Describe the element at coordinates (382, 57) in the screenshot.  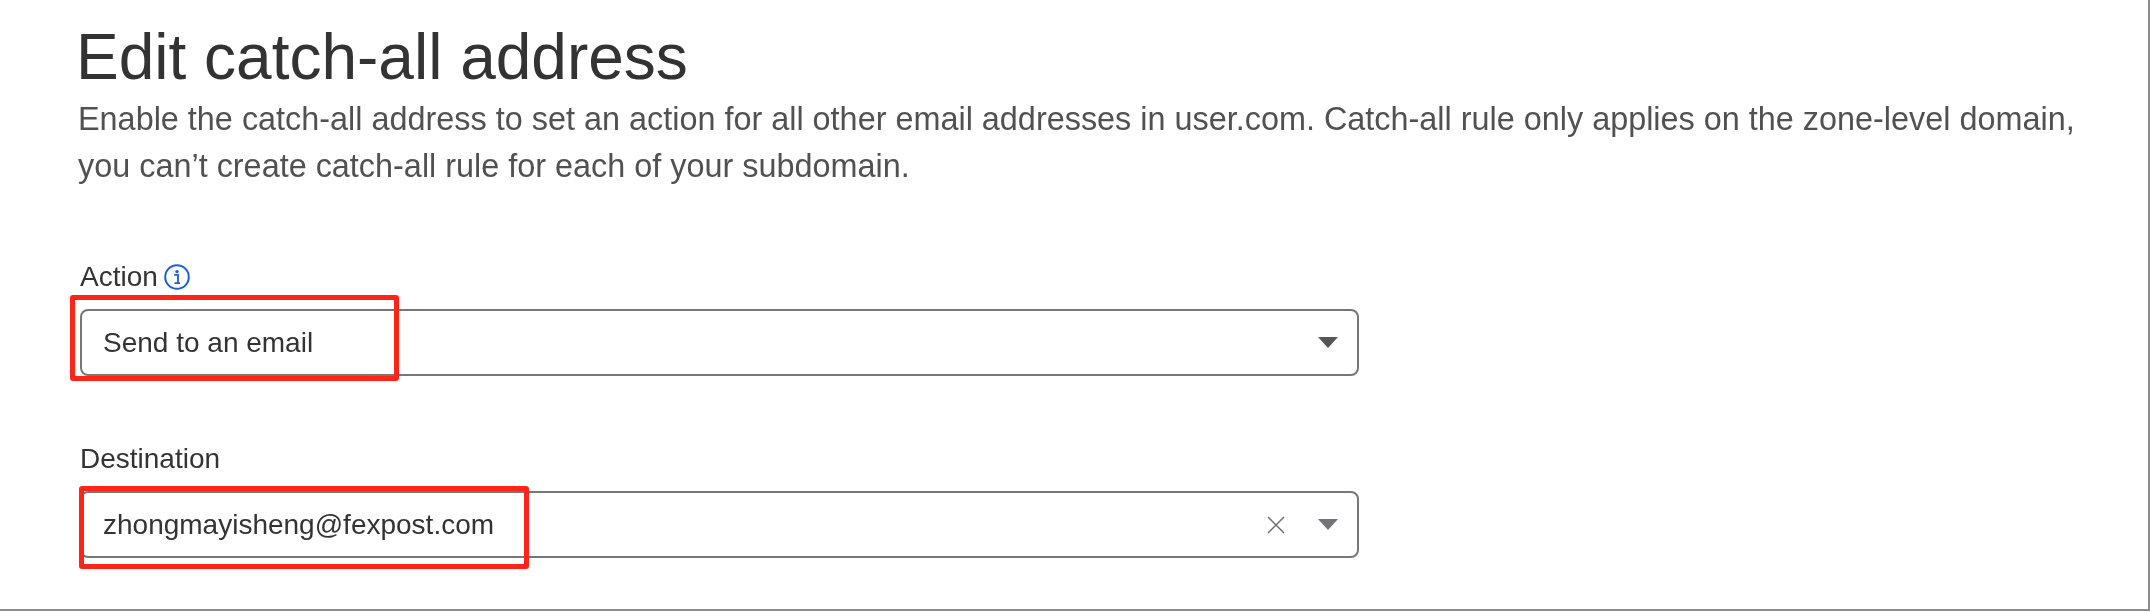
I see `page-title: Edit catch-all address` at that location.